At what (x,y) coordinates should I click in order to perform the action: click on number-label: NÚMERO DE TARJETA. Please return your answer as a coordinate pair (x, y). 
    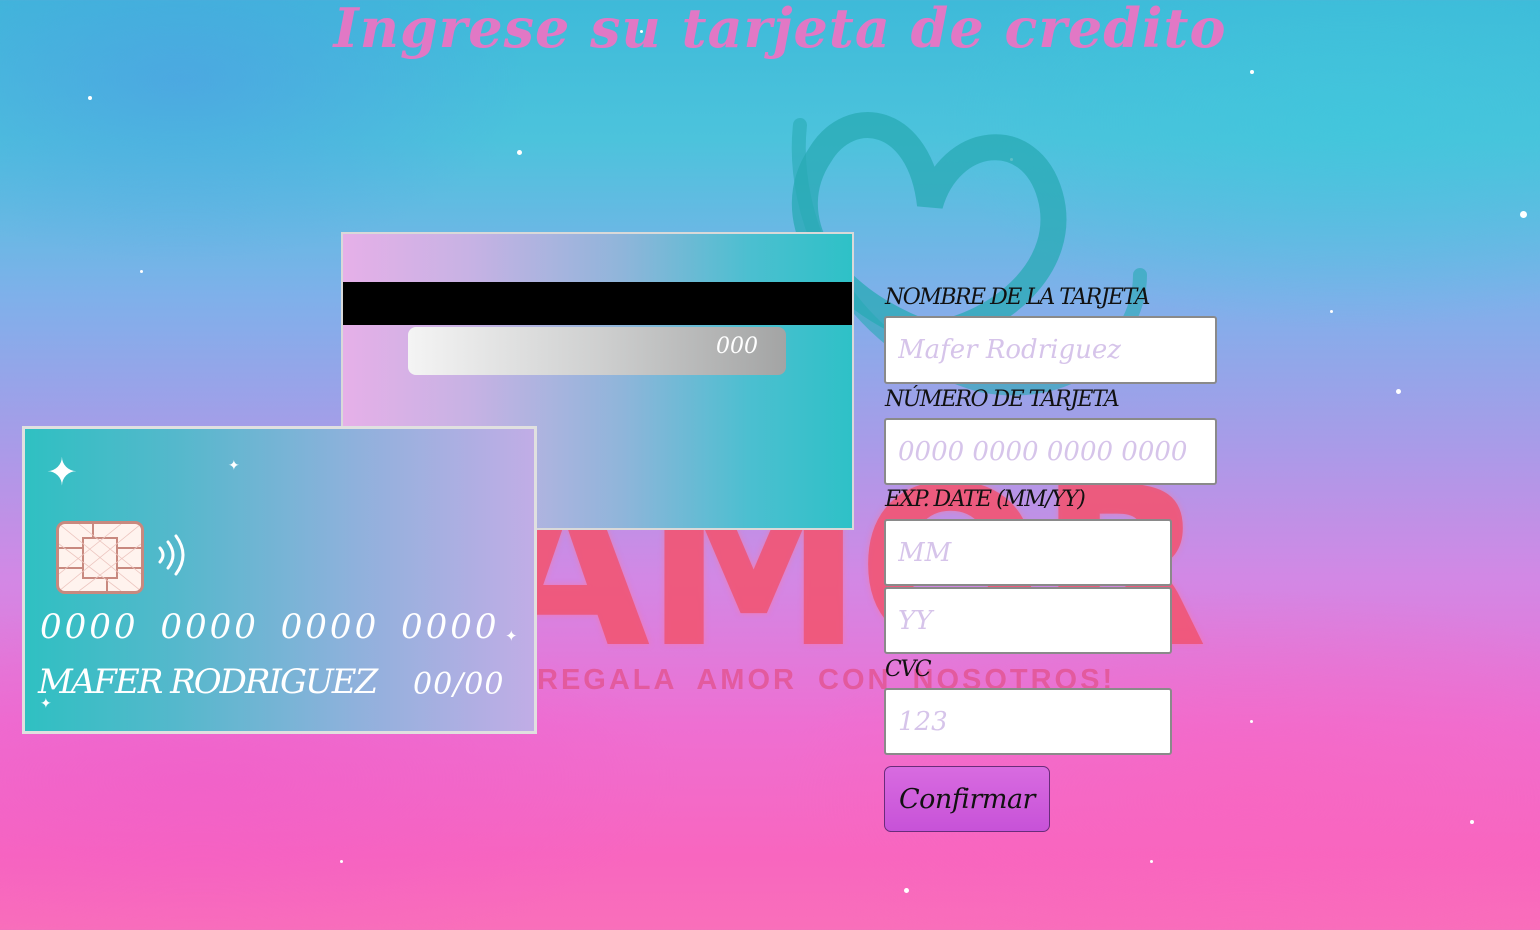
    Looking at the image, I should click on (1002, 399).